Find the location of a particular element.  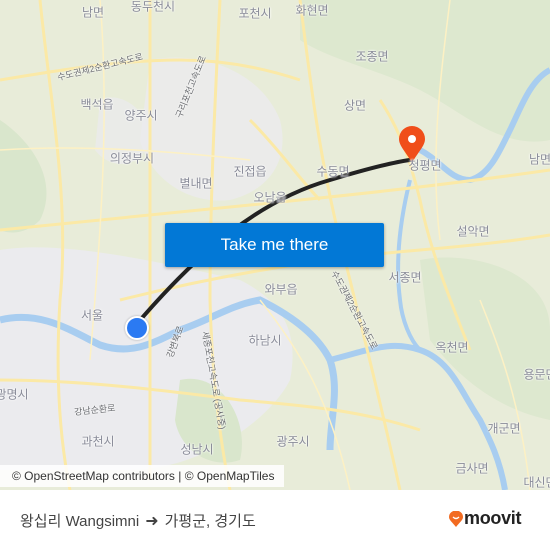

place-label: 개군면 is located at coordinates (504, 428).